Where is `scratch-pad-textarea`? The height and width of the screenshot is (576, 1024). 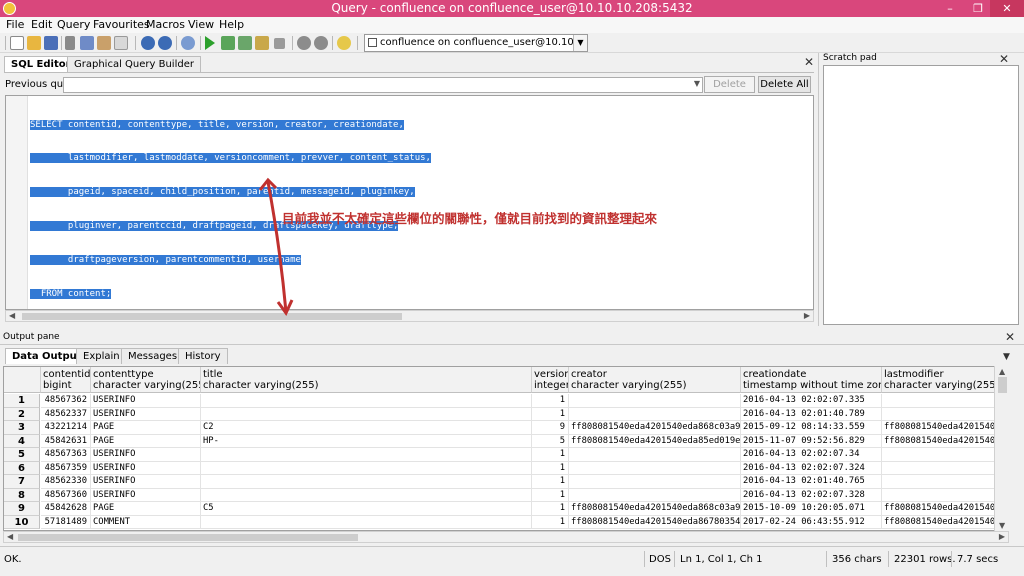
scratch-pad-textarea is located at coordinates (921, 195).